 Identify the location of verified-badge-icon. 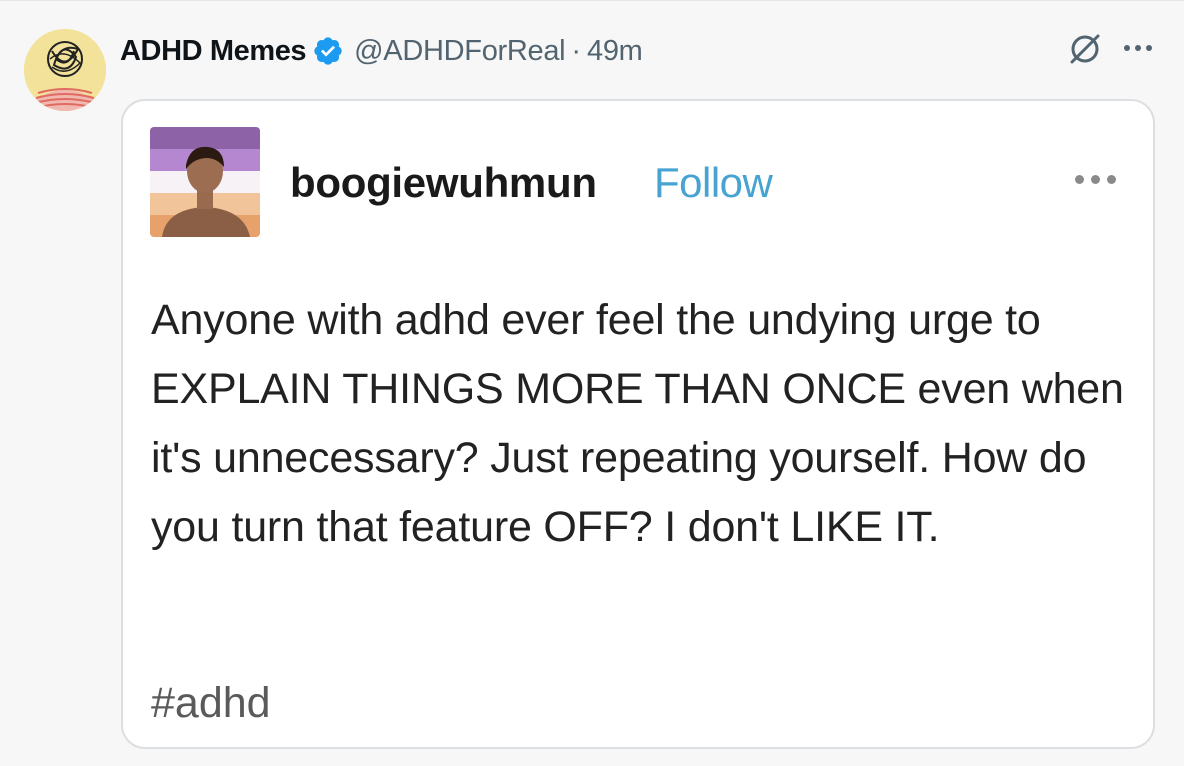
(328, 51).